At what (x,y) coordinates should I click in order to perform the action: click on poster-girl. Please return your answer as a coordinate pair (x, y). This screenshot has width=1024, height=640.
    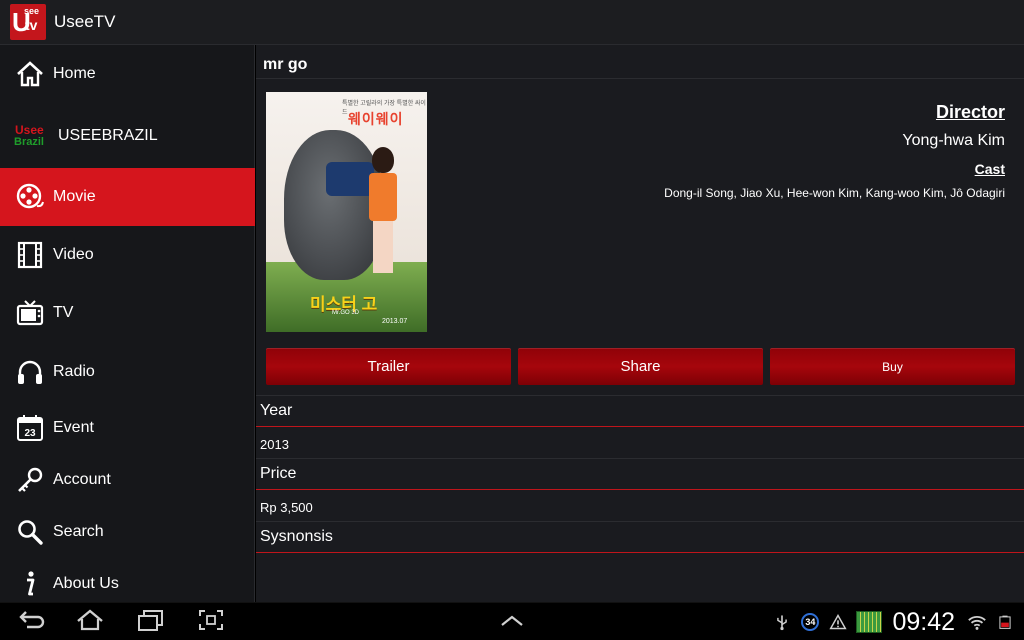
    Looking at the image, I should click on (383, 212).